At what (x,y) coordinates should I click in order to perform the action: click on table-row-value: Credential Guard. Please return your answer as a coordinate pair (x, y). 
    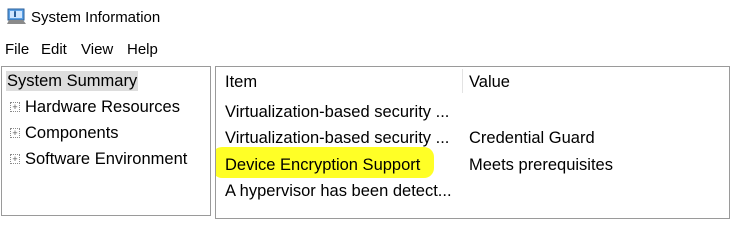
    Looking at the image, I should click on (532, 138).